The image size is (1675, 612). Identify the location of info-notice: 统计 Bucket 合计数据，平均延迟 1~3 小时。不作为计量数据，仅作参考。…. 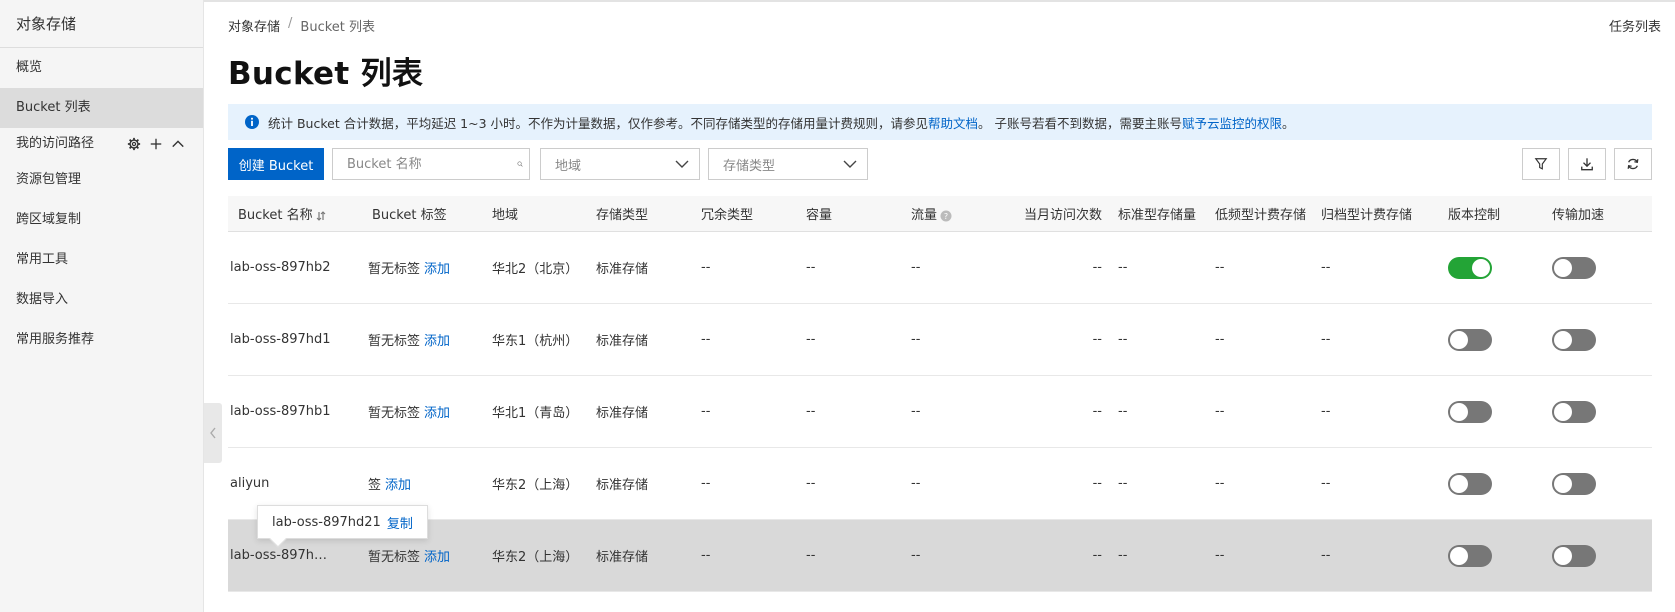
(940, 122).